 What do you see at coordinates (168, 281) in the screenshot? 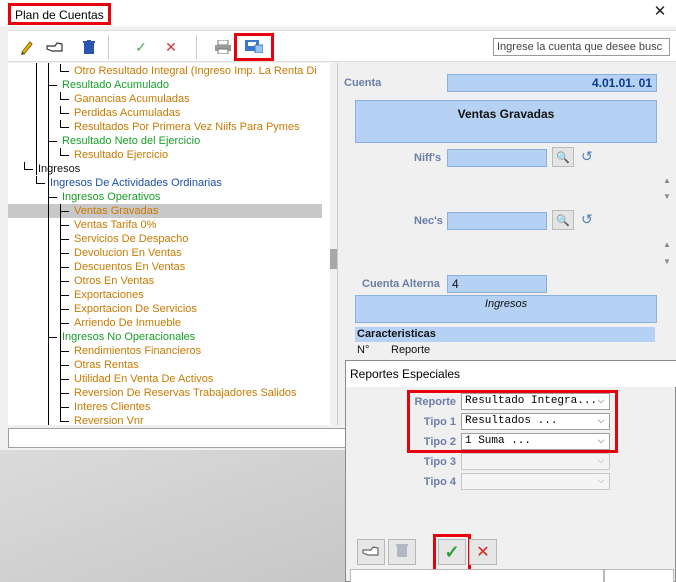
I see `tree-node: Otros En Ventas` at bounding box center [168, 281].